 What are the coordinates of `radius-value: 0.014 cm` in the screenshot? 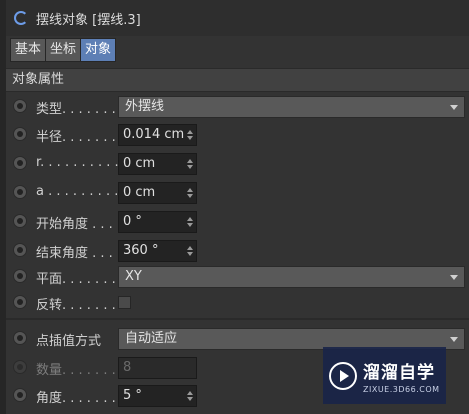 It's located at (154, 134).